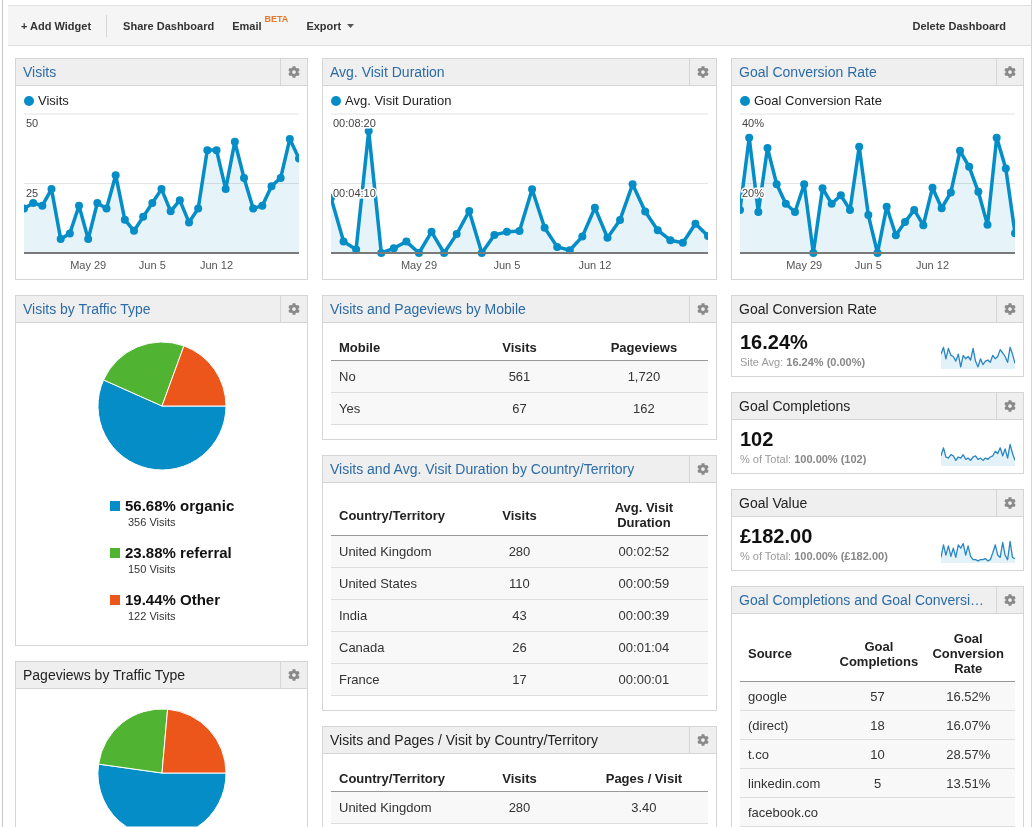 This screenshot has width=1033, height=827. What do you see at coordinates (877, 696) in the screenshot?
I see `table-cell: 57` at bounding box center [877, 696].